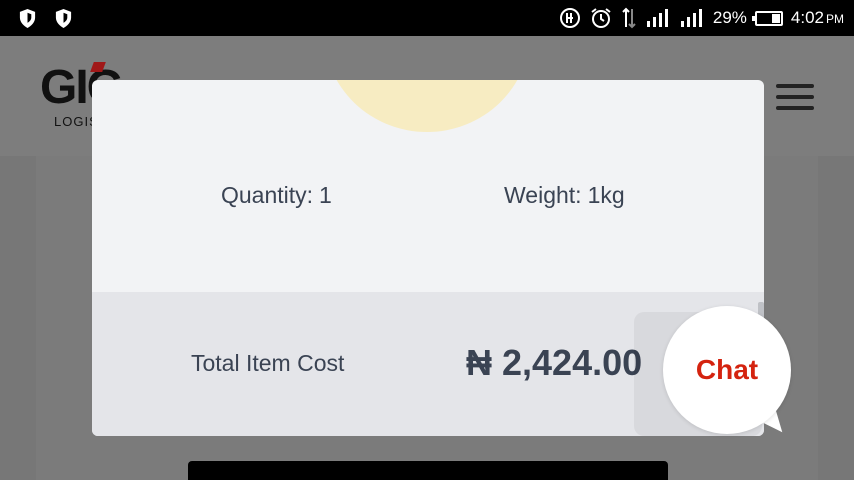  Describe the element at coordinates (569, 18) in the screenshot. I see `data-saver-icon` at that location.